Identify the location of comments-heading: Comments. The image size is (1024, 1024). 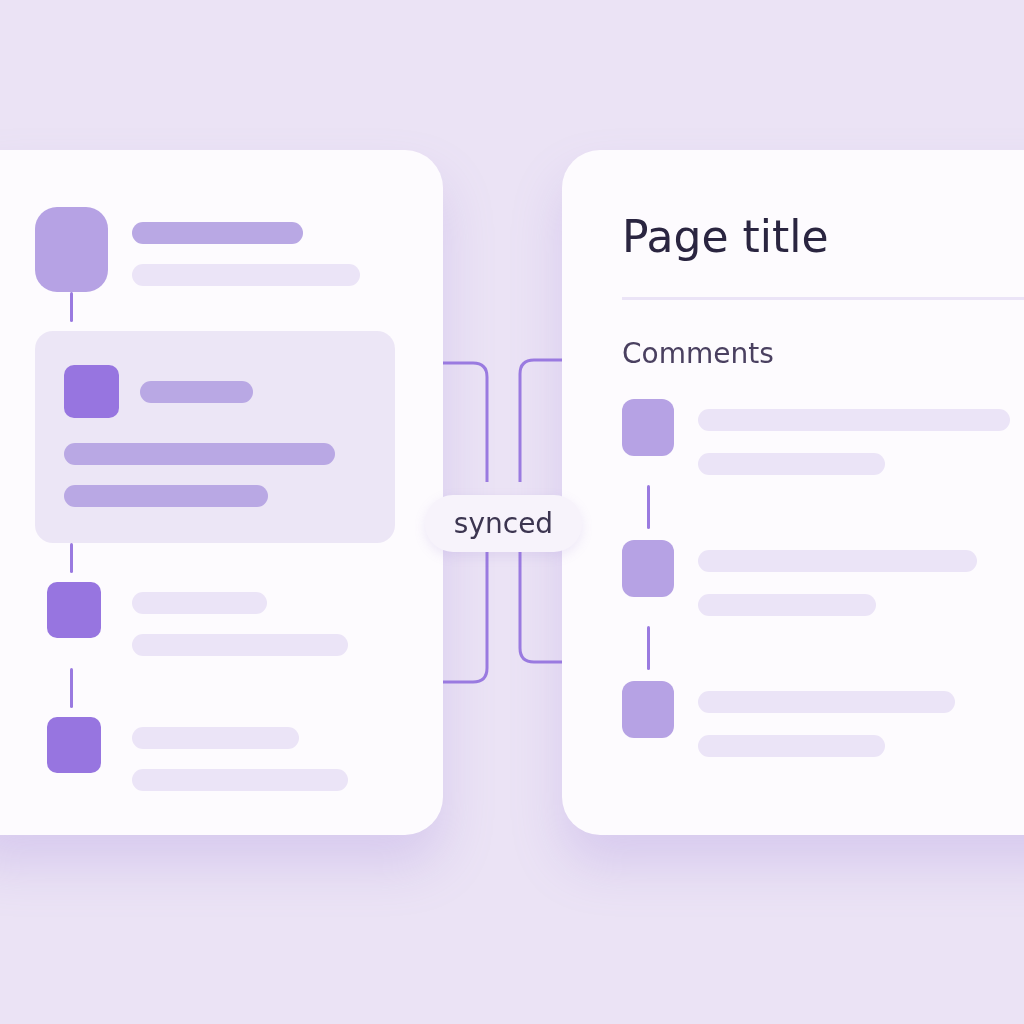
(698, 354).